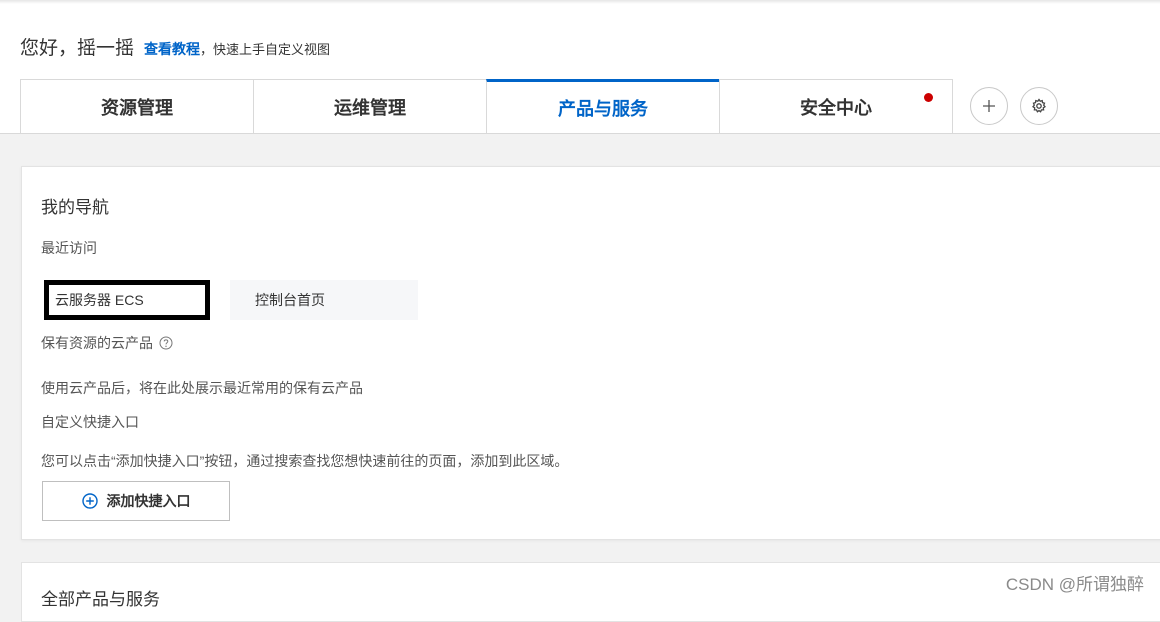  What do you see at coordinates (99, 300) in the screenshot?
I see `recent-item-label: 云服务器 ECS` at bounding box center [99, 300].